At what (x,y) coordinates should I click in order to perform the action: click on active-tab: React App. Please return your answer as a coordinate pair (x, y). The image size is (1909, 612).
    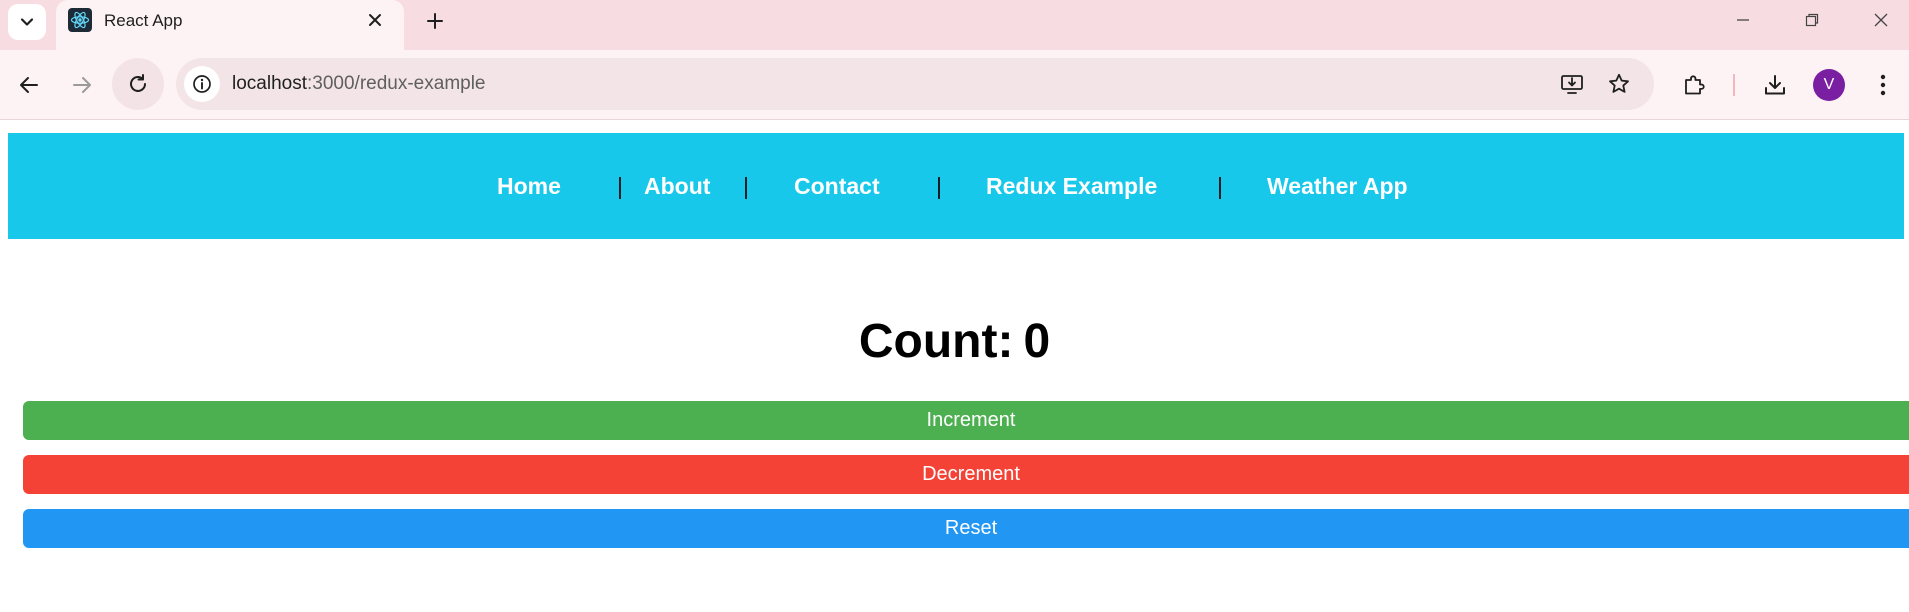
    Looking at the image, I should click on (230, 25).